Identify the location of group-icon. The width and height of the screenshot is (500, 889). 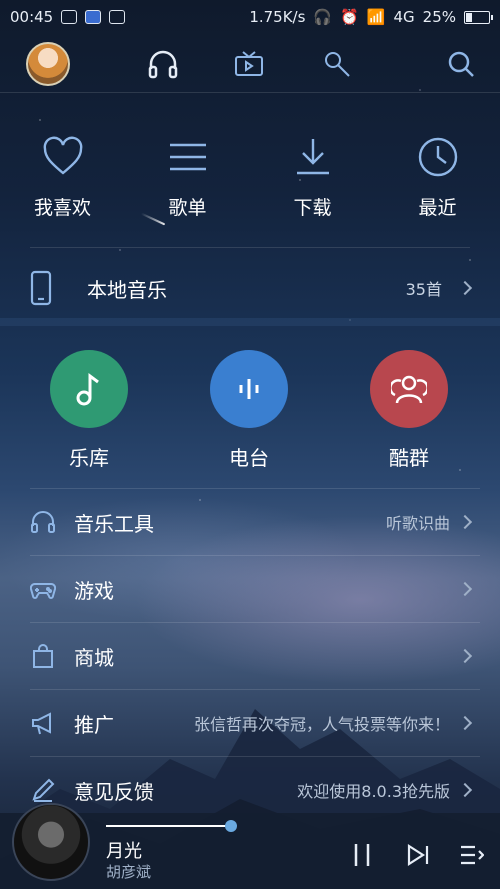
(409, 389).